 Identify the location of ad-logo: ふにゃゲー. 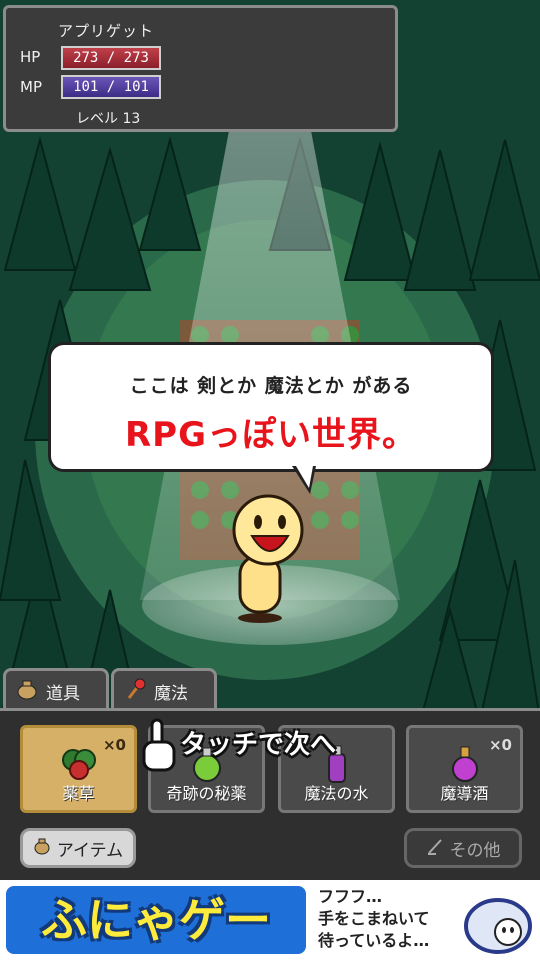
(156, 920).